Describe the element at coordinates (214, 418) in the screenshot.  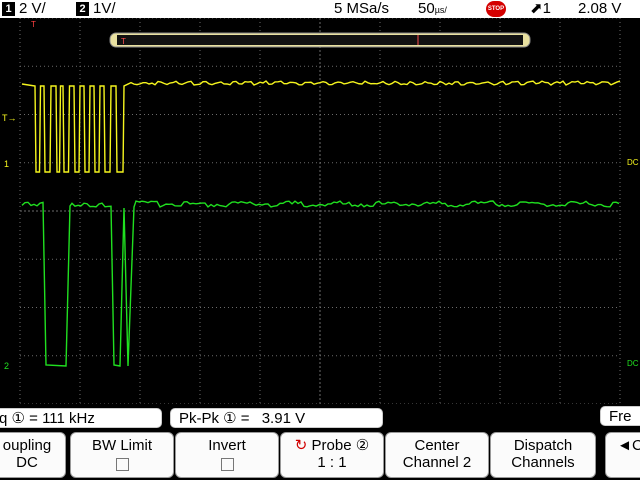
I see `measurement-pkpk-label: Pk-Pk ① =` at that location.